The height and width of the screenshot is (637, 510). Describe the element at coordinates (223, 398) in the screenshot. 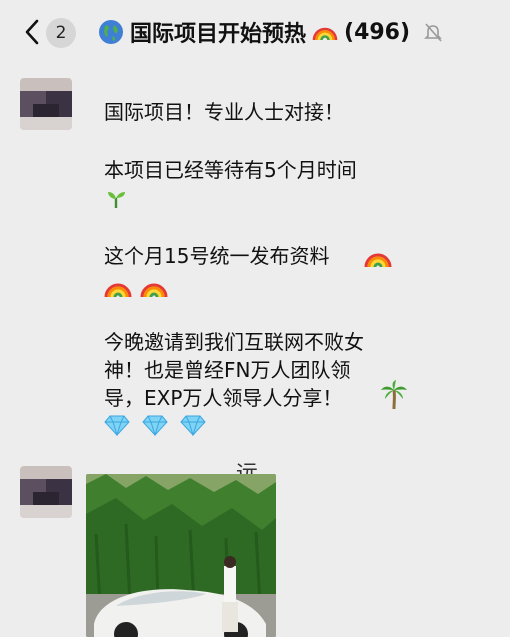

I see `message-line: 导，EXP万人领导人分享！` at that location.